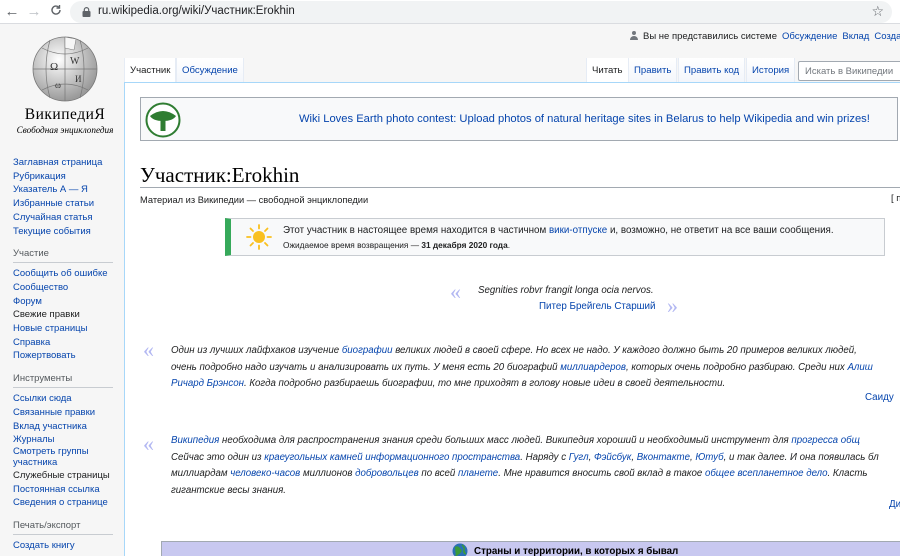 This screenshot has height=556, width=900. I want to click on progress-link: прогресса общ, so click(825, 440).